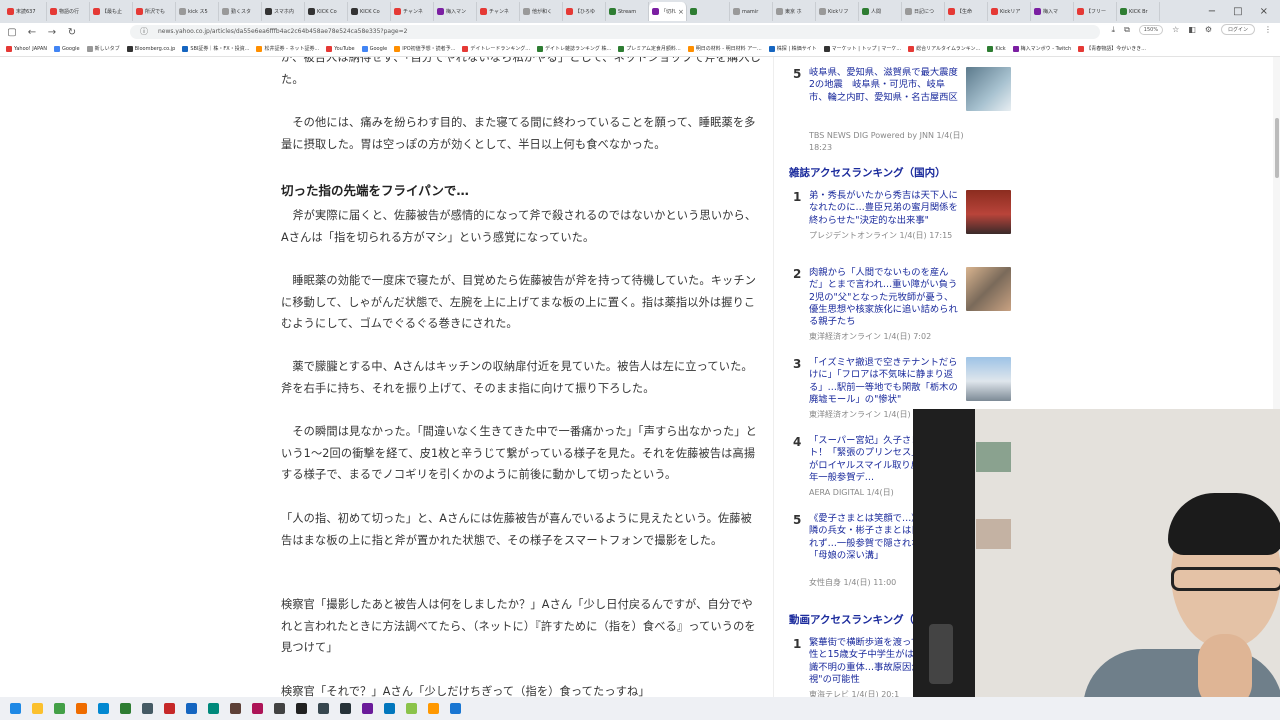 The image size is (1280, 720). What do you see at coordinates (1277, 148) in the screenshot?
I see `scrollbar-thumb` at bounding box center [1277, 148].